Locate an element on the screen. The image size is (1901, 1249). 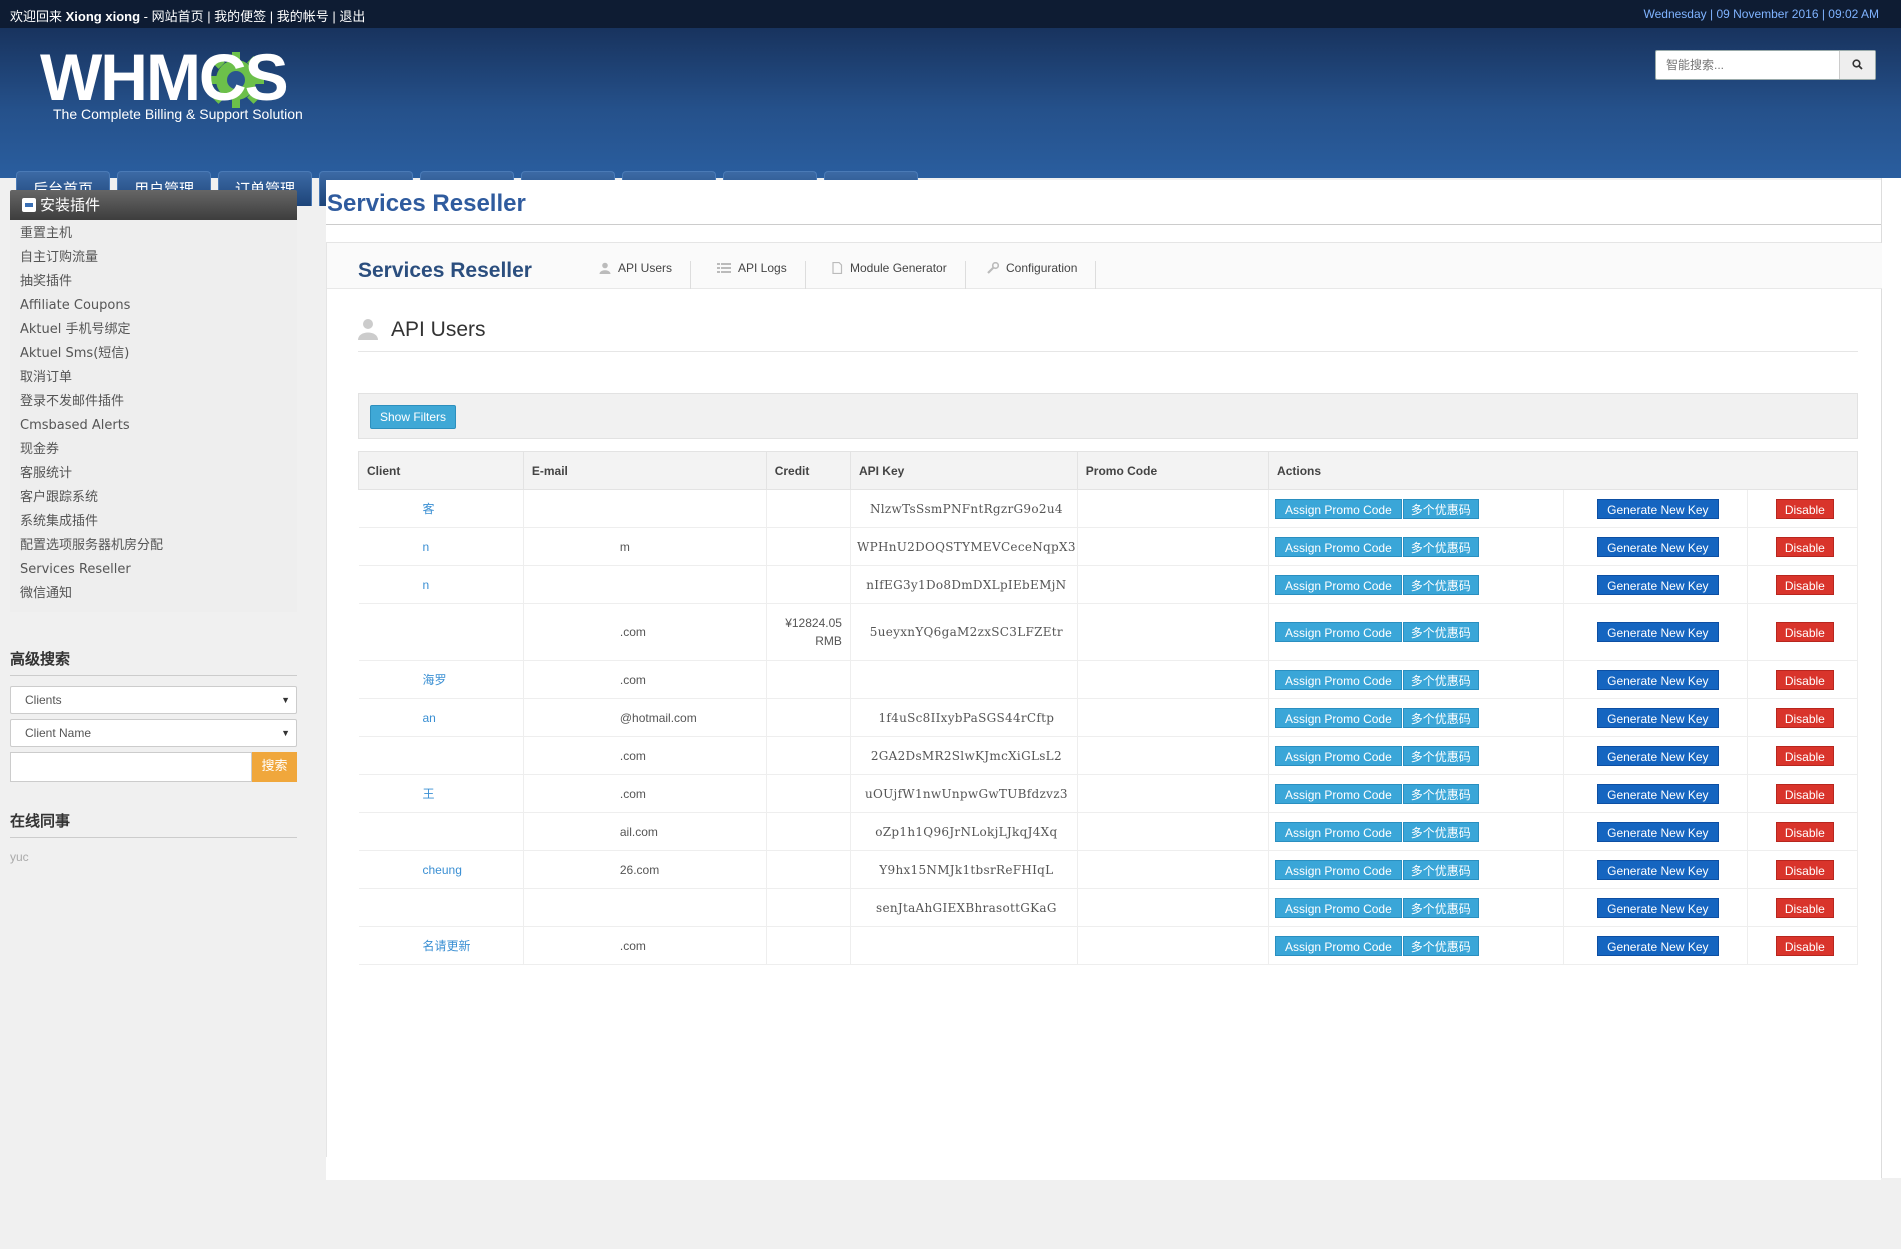
search-field-select: Client Name ▼ is located at coordinates (153, 733).